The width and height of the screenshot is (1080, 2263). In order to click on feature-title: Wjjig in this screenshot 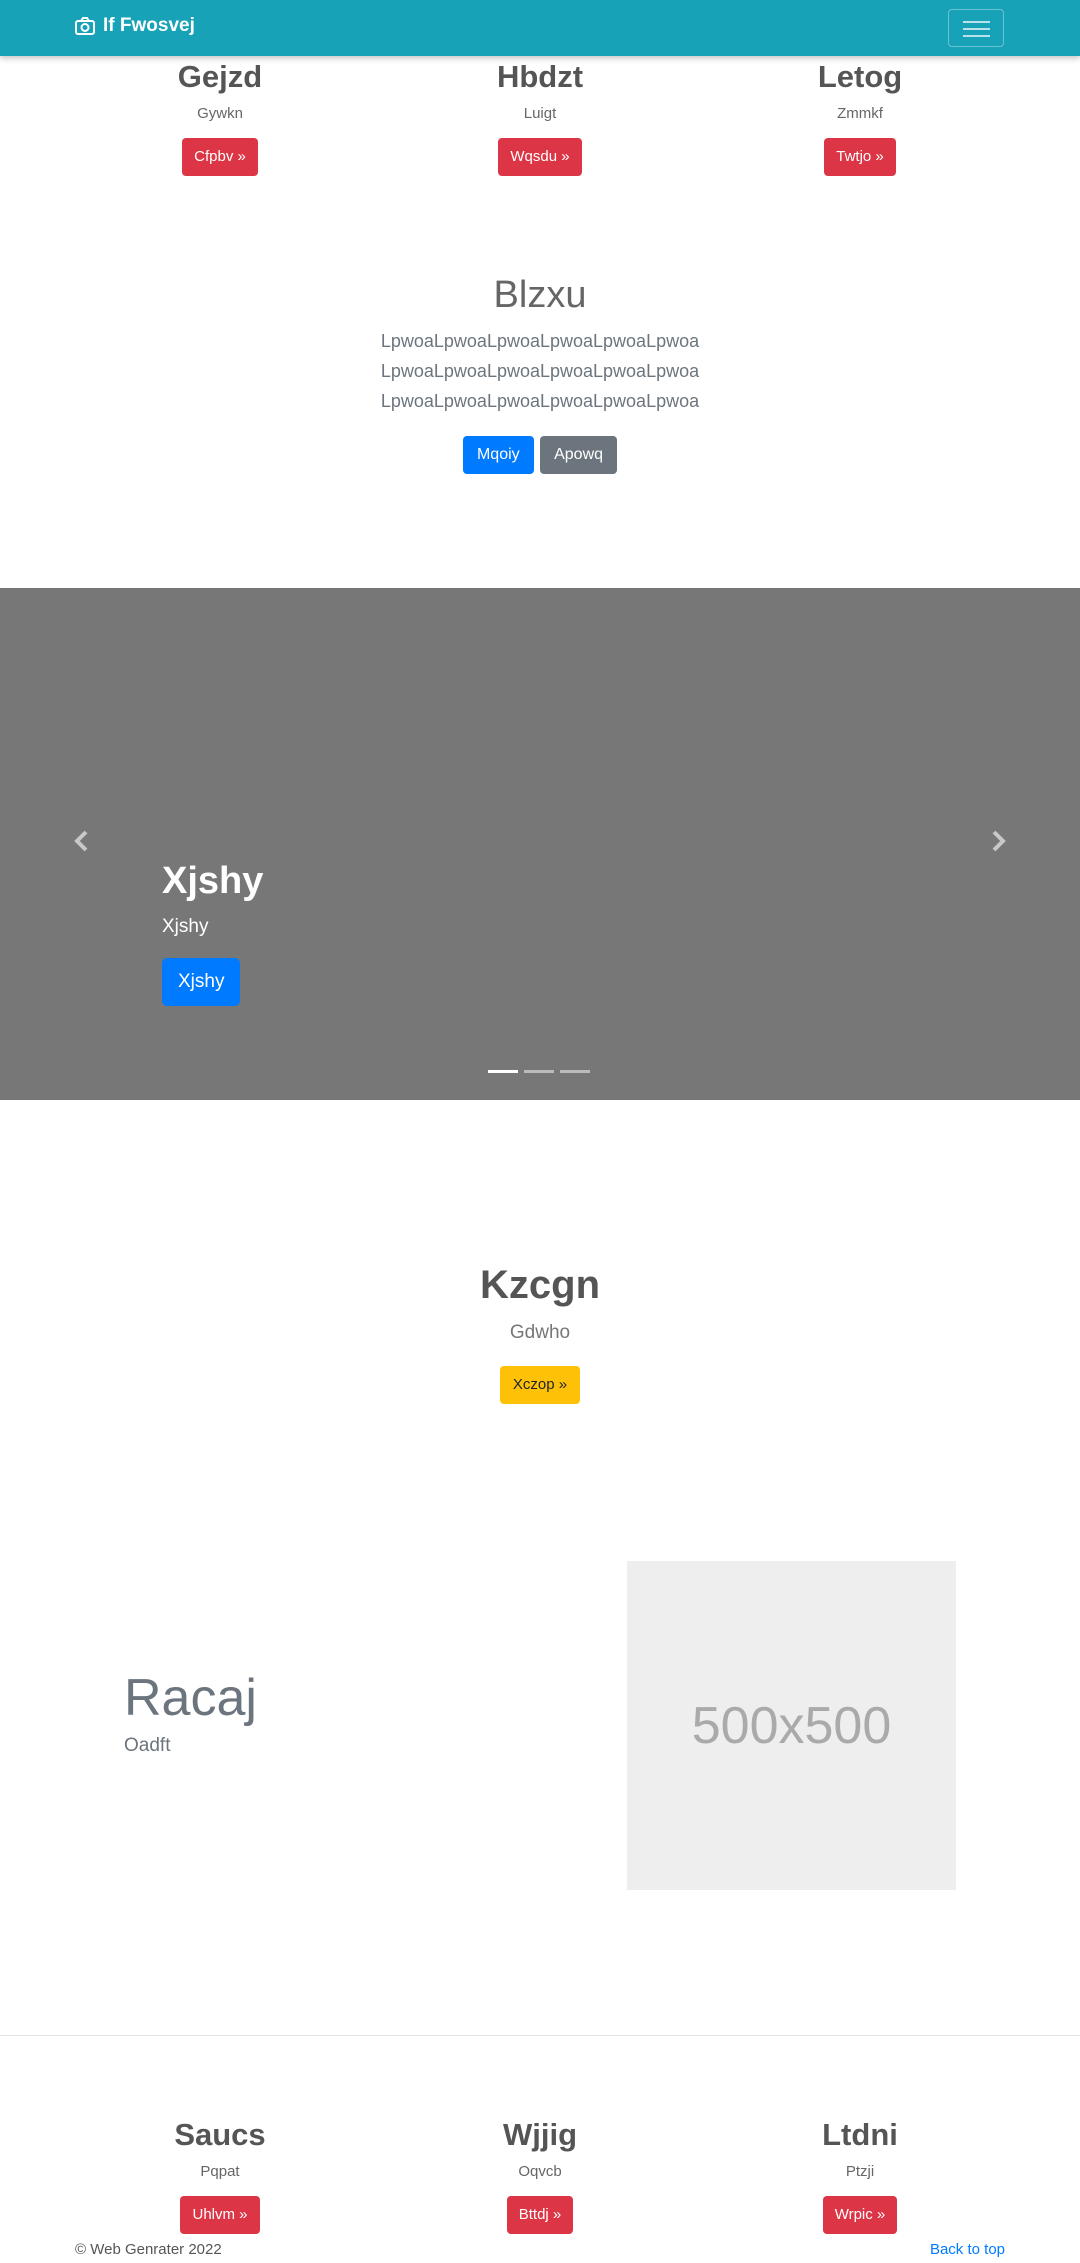, I will do `click(540, 2134)`.